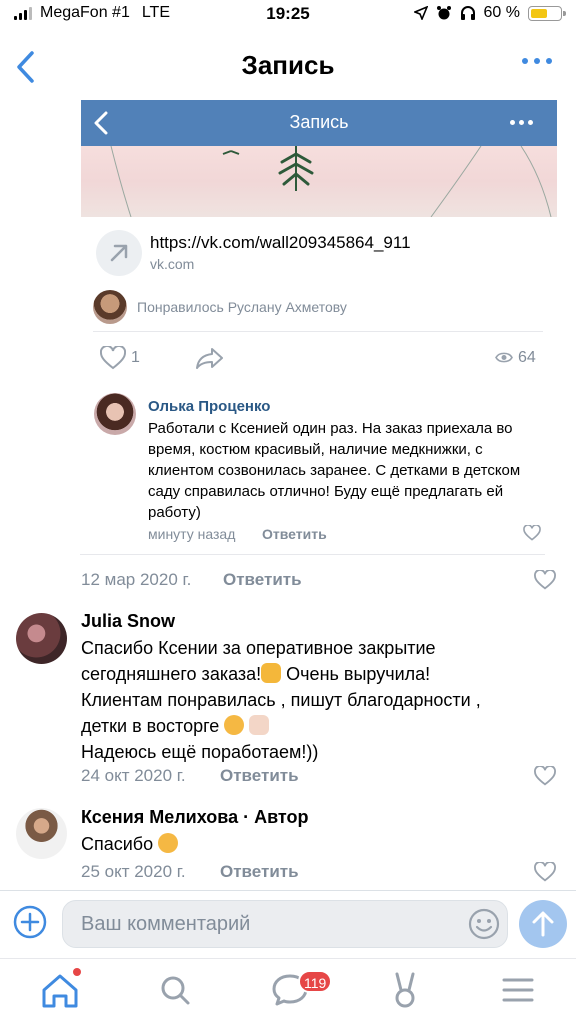 This screenshot has height=1024, width=576. I want to click on link-domain: vk.com, so click(172, 264).